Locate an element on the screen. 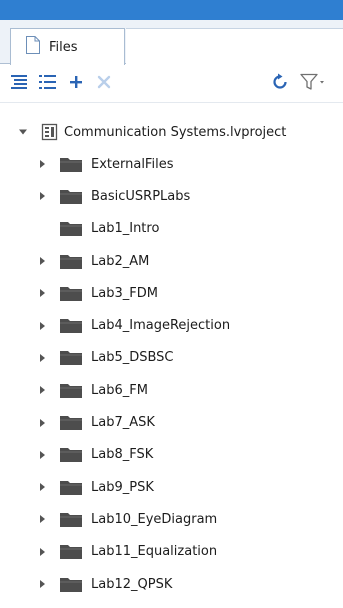 This screenshot has height=608, width=343. project-icon is located at coordinates (50, 132).